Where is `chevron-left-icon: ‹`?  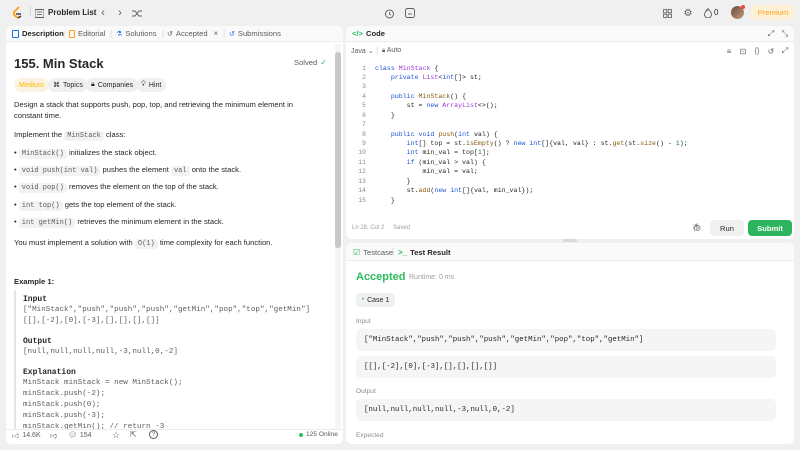
chevron-left-icon: ‹ is located at coordinates (103, 13).